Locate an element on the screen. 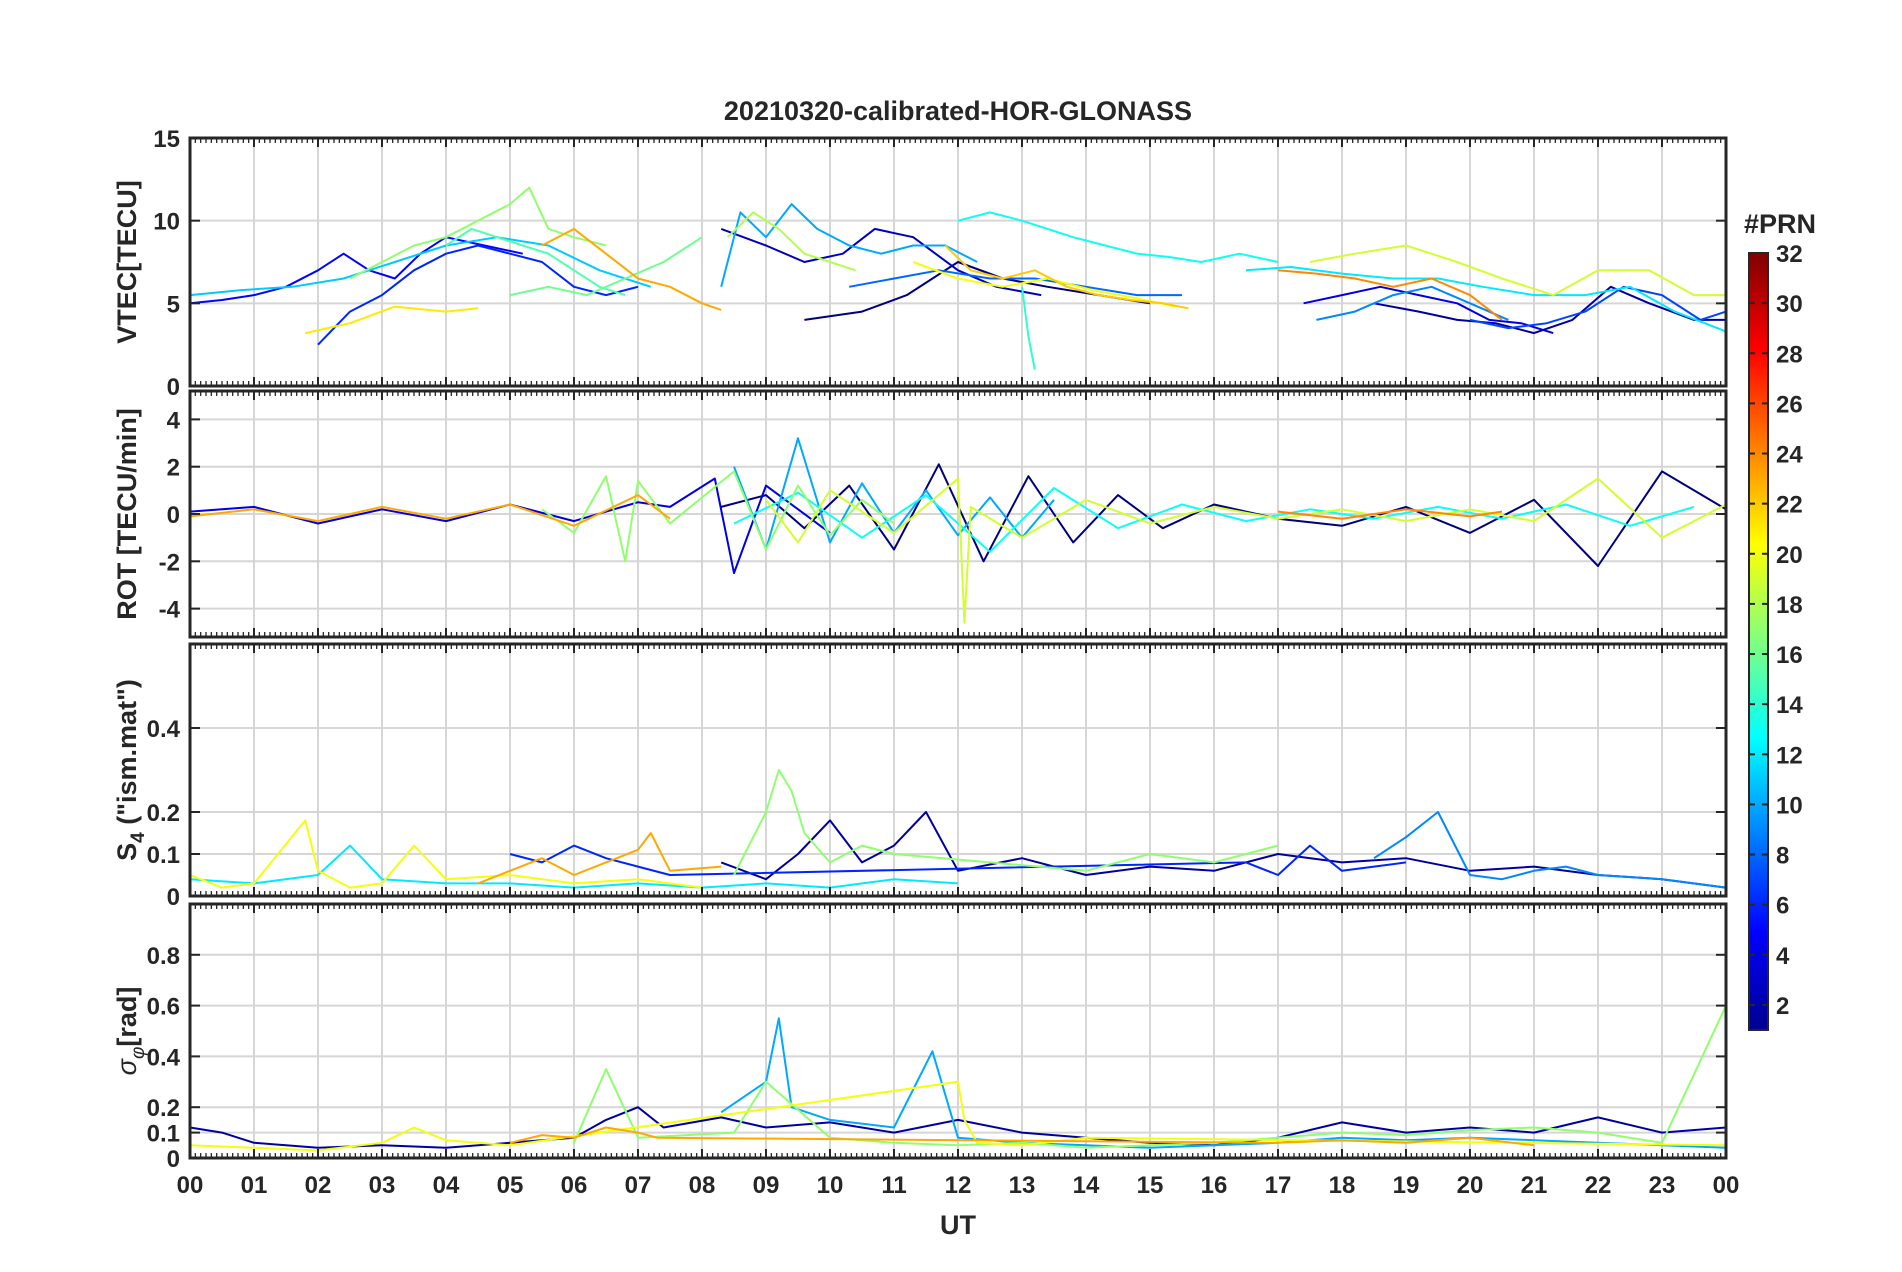 The image size is (1902, 1272). s4-label-main: S is located at coordinates (127, 852).